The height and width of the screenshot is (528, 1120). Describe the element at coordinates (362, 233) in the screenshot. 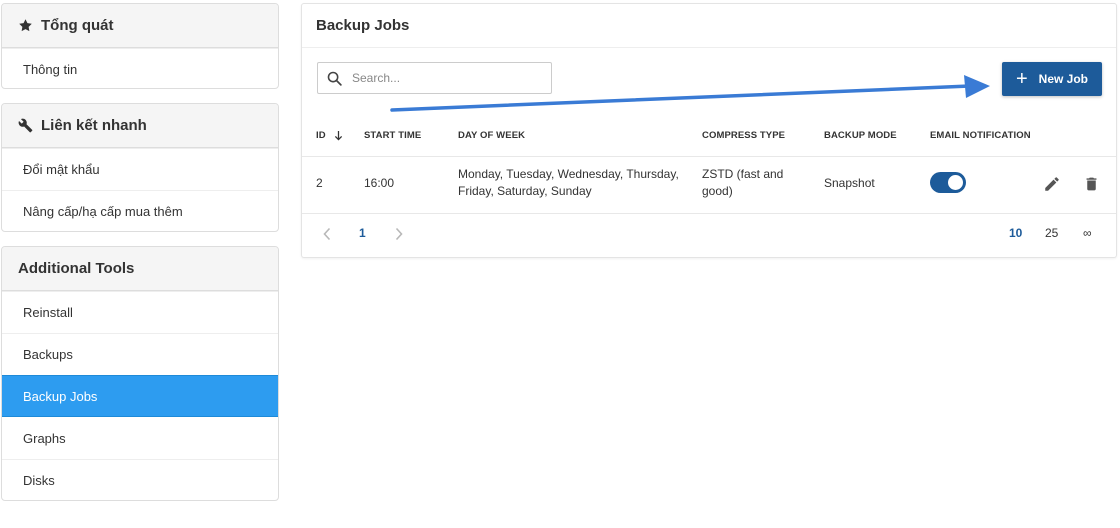

I see `page-number: 1` at that location.